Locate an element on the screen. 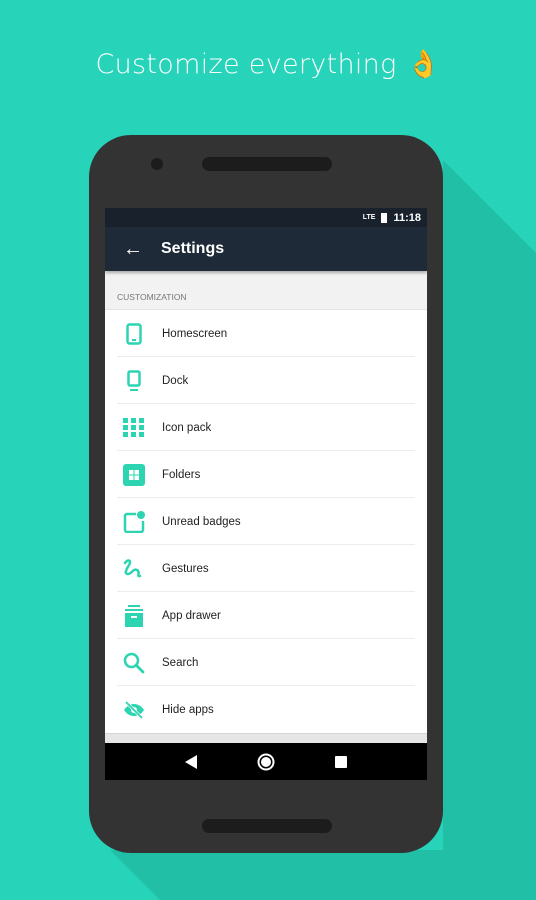 This screenshot has width=536, height=900. list-item-hide-apps: Hide apps is located at coordinates (266, 709).